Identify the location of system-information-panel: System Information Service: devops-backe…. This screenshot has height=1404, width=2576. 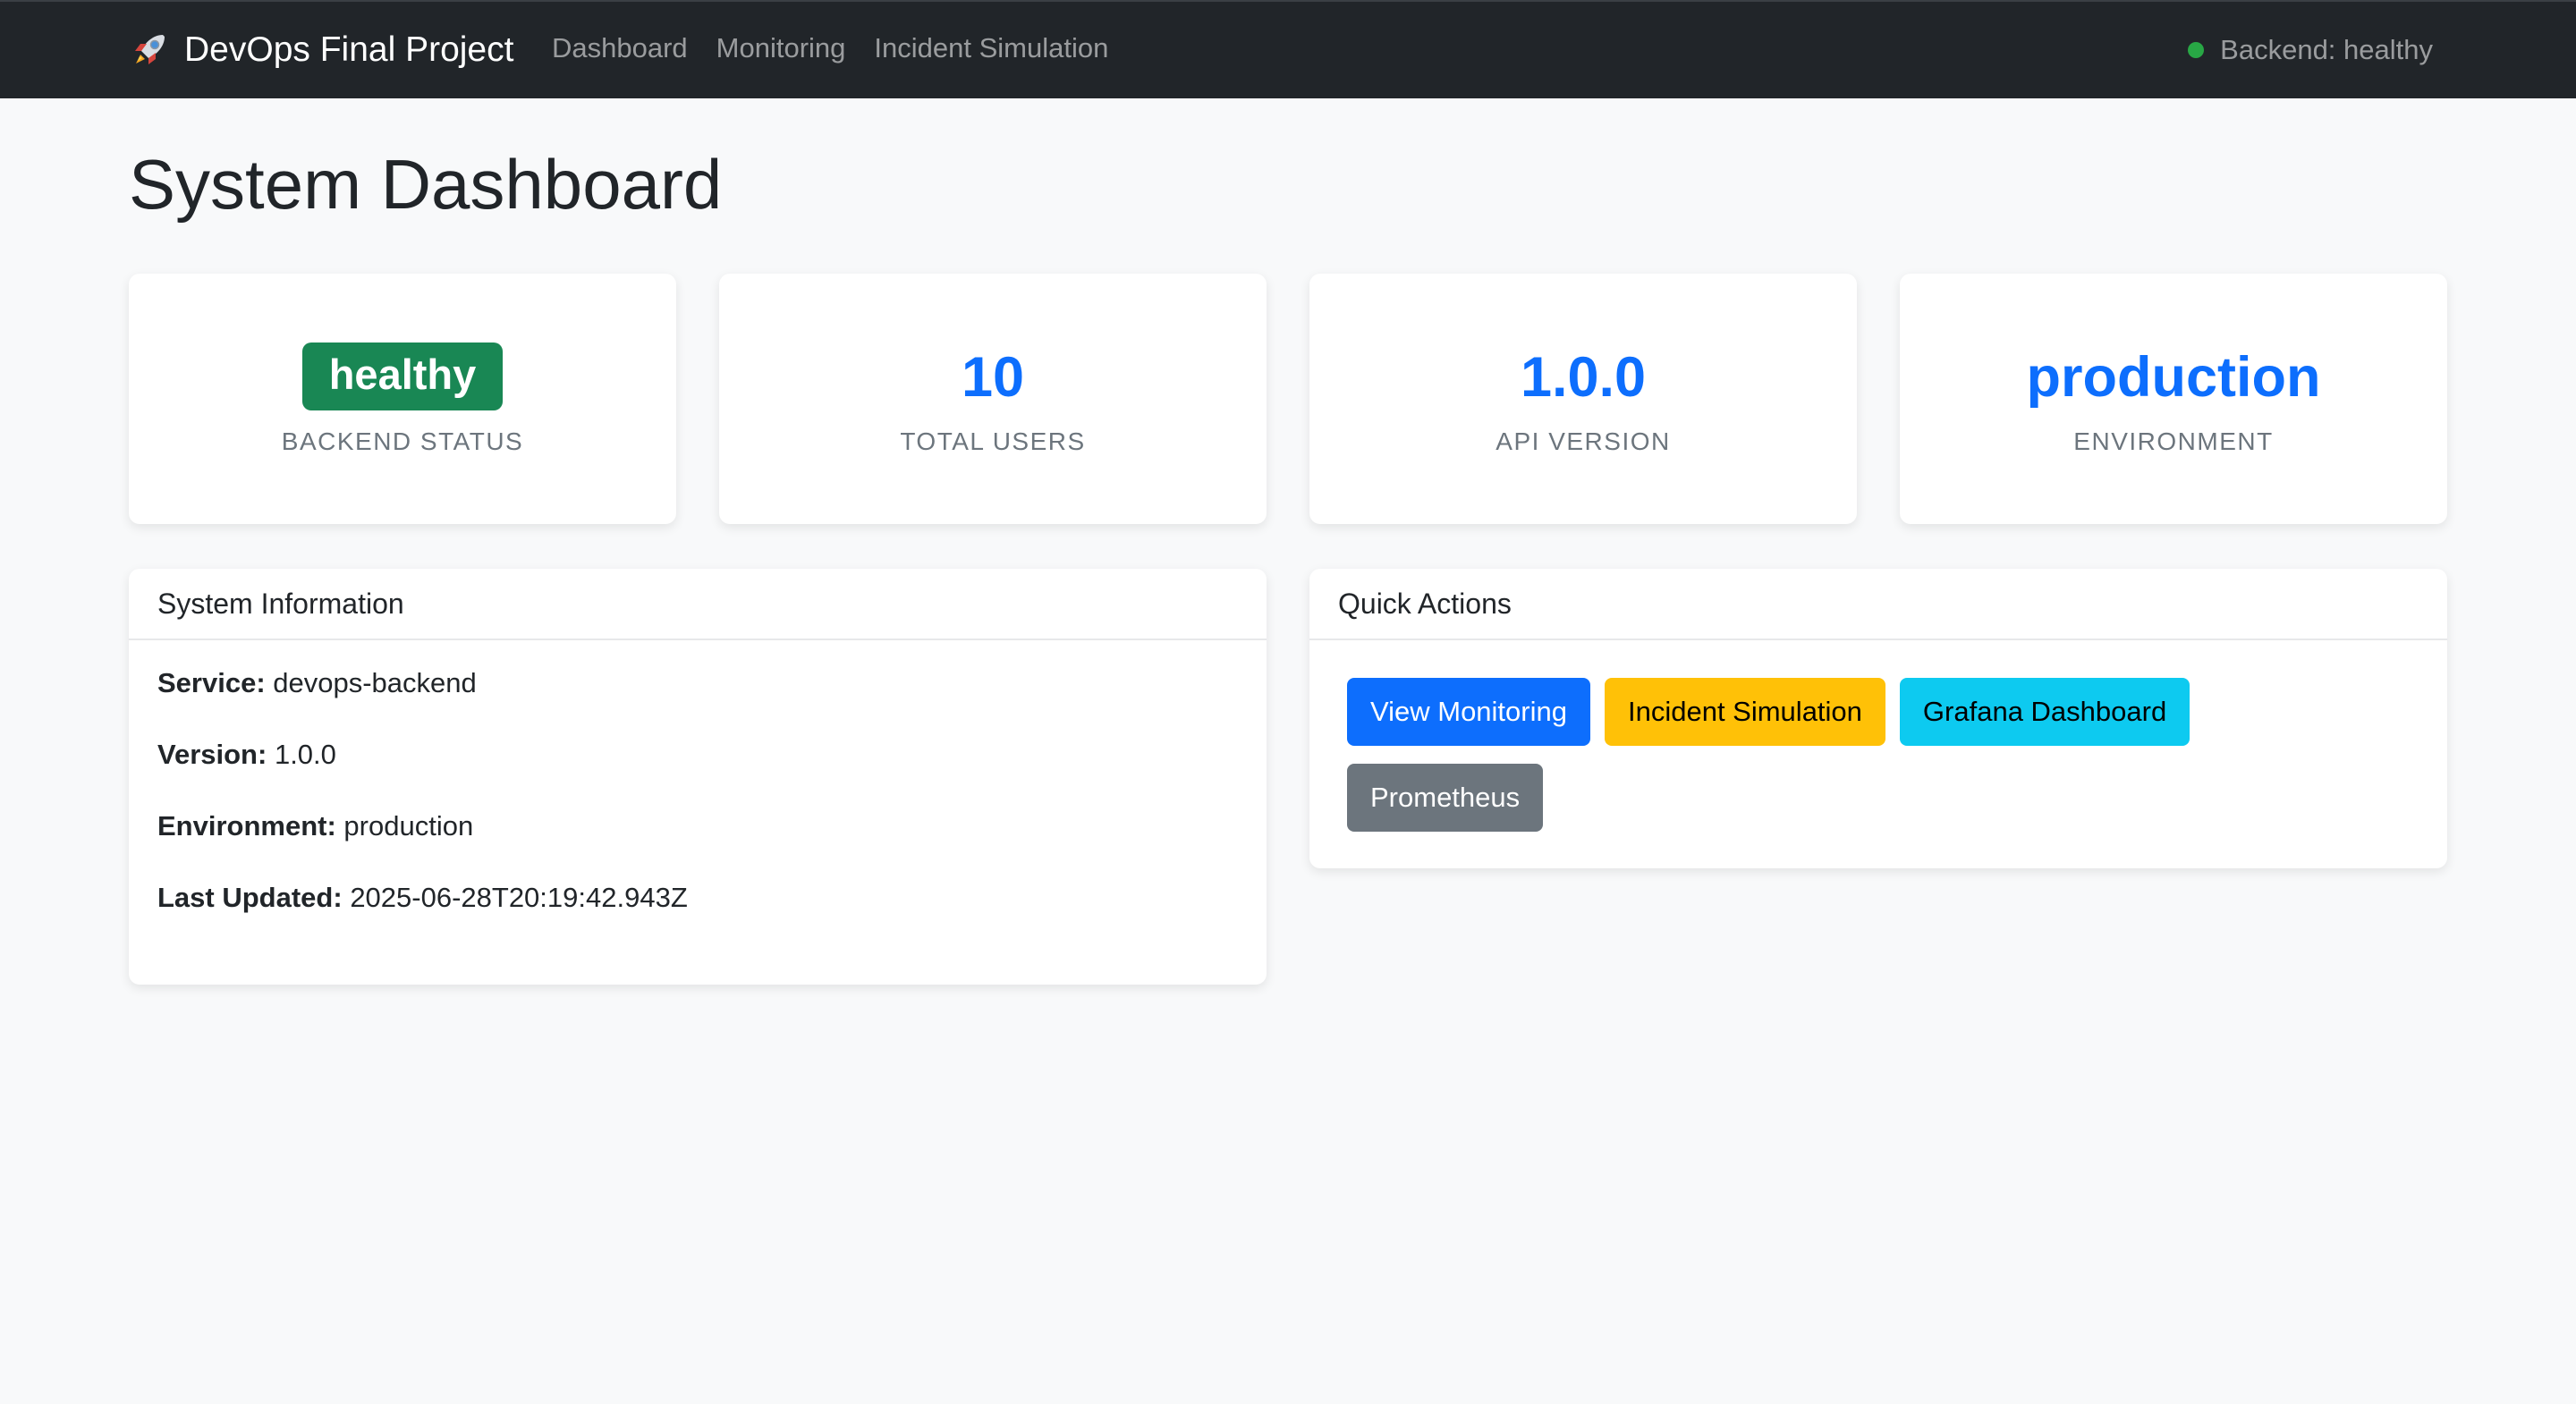
(698, 777).